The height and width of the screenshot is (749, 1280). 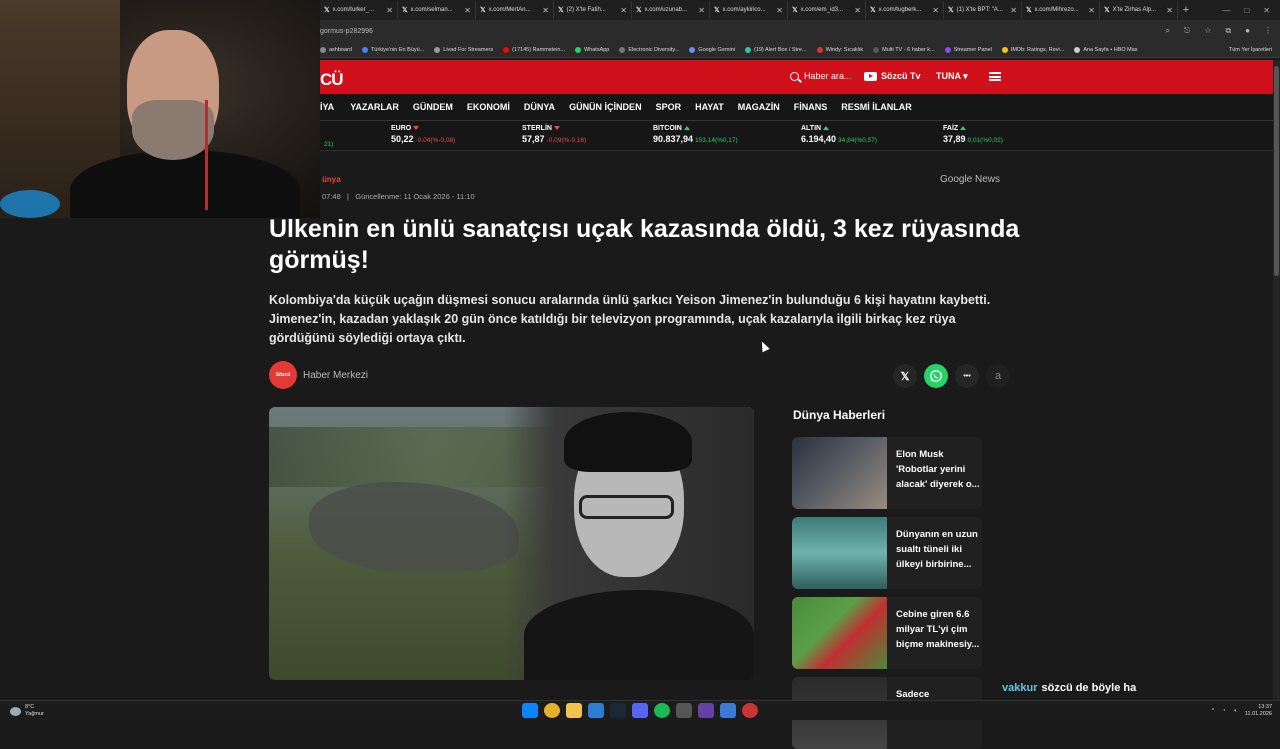 I want to click on browser-tab: 𝕏x.com/Mihrezo... ✕, so click(x=1061, y=10).